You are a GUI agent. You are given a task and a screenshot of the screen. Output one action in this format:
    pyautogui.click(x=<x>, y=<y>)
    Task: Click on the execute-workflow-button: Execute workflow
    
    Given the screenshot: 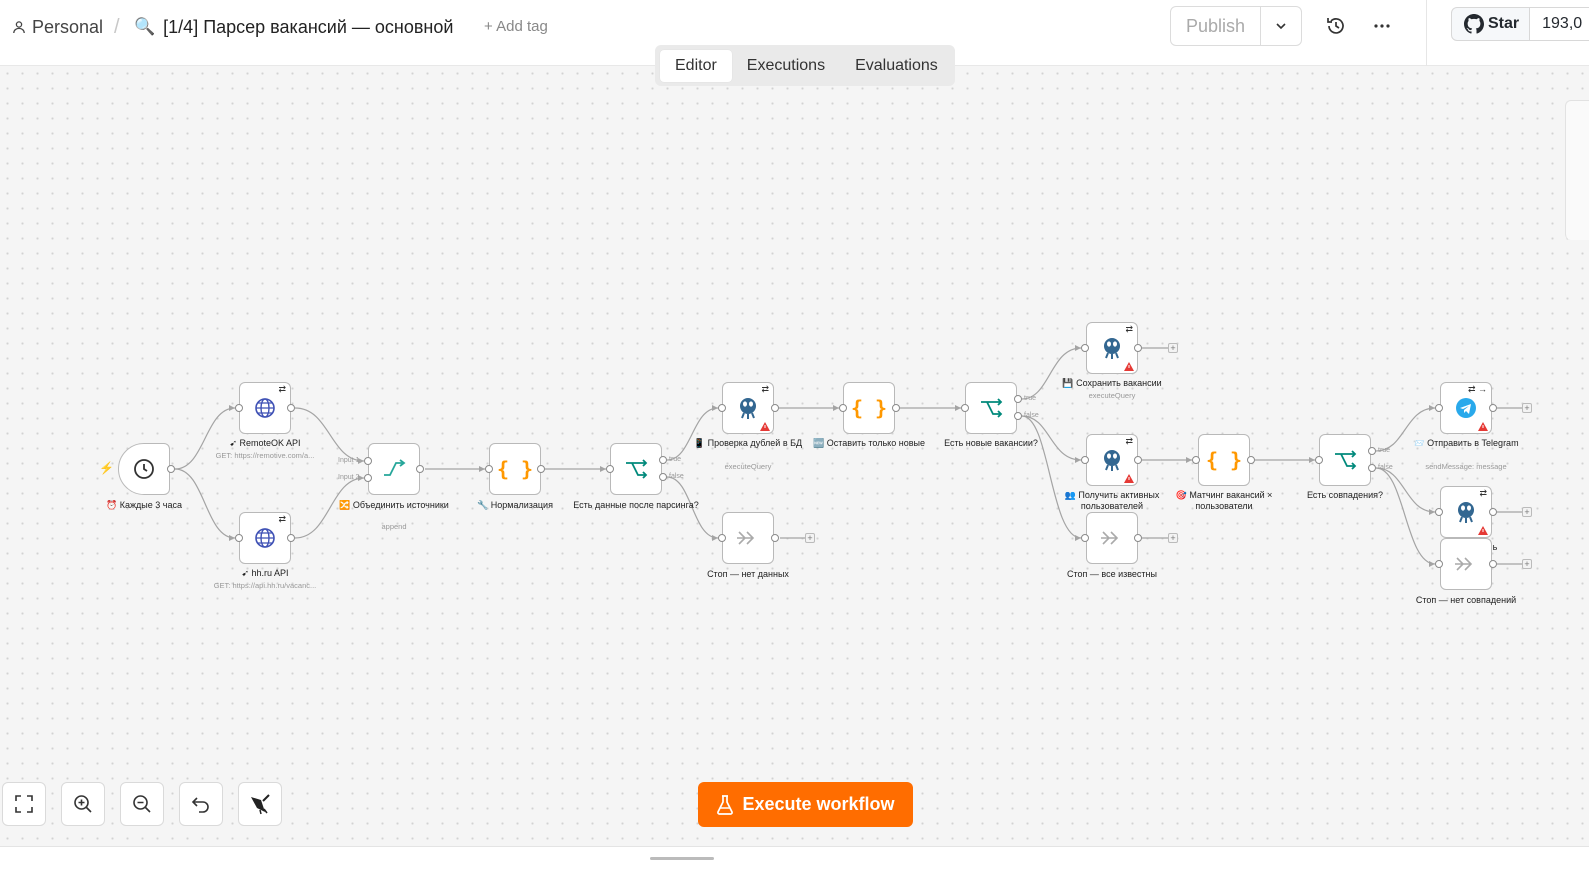 What is the action you would take?
    pyautogui.click(x=805, y=804)
    